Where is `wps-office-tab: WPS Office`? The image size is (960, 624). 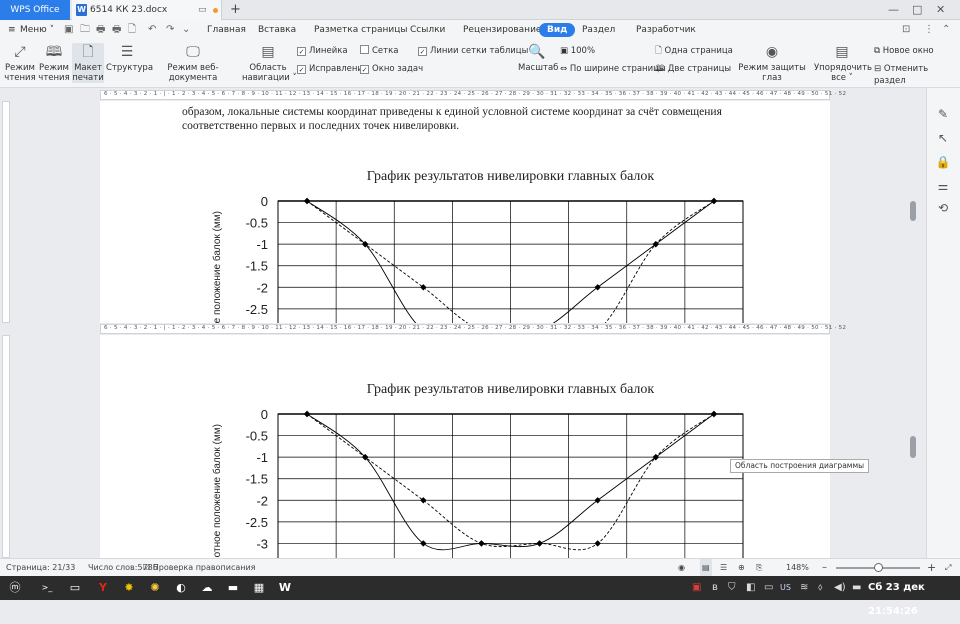
wps-office-tab: WPS Office is located at coordinates (35, 10).